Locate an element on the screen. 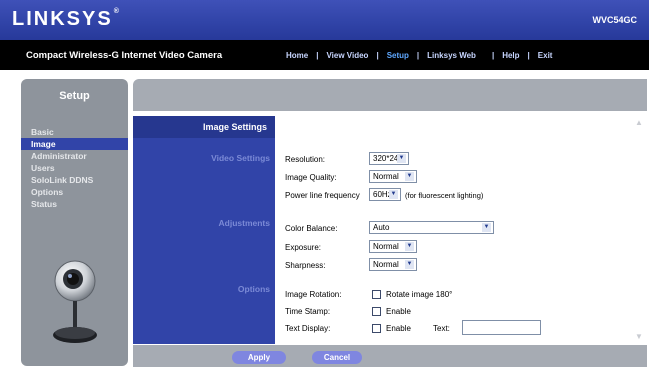  sidebar-item-basic: Basic is located at coordinates (74, 132).